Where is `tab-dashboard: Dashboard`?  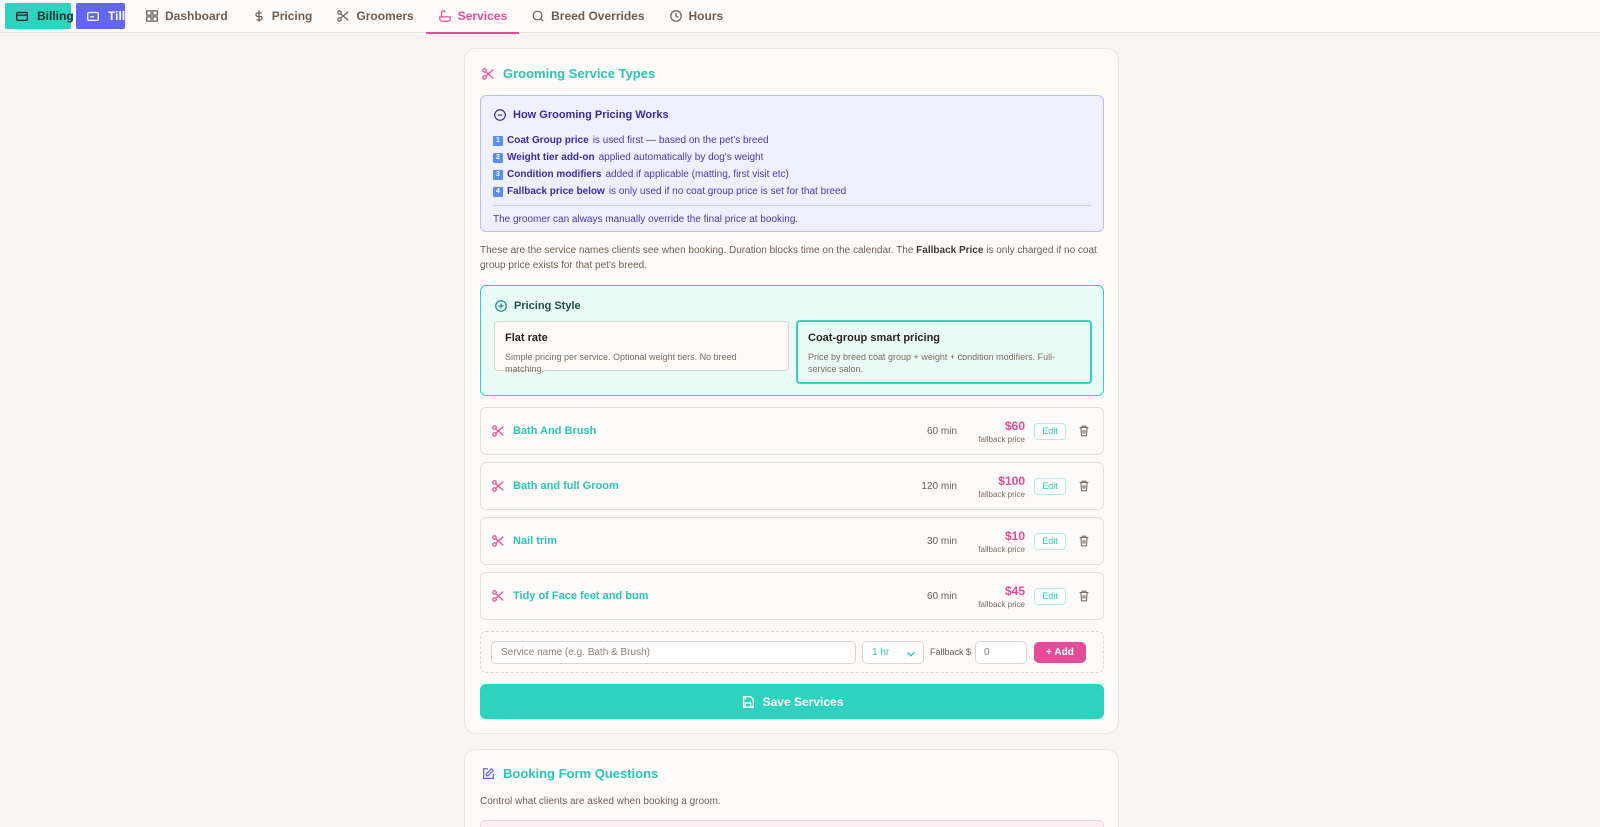 tab-dashboard: Dashboard is located at coordinates (186, 16).